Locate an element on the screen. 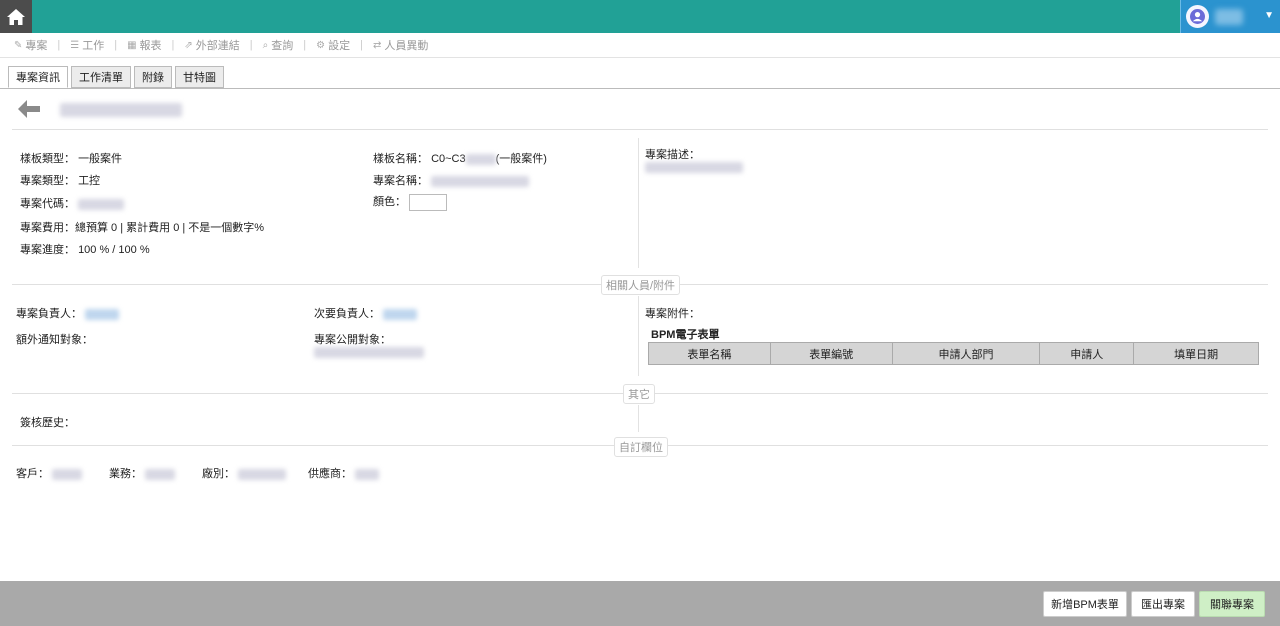  edit-icon: ✎ is located at coordinates (18, 45).